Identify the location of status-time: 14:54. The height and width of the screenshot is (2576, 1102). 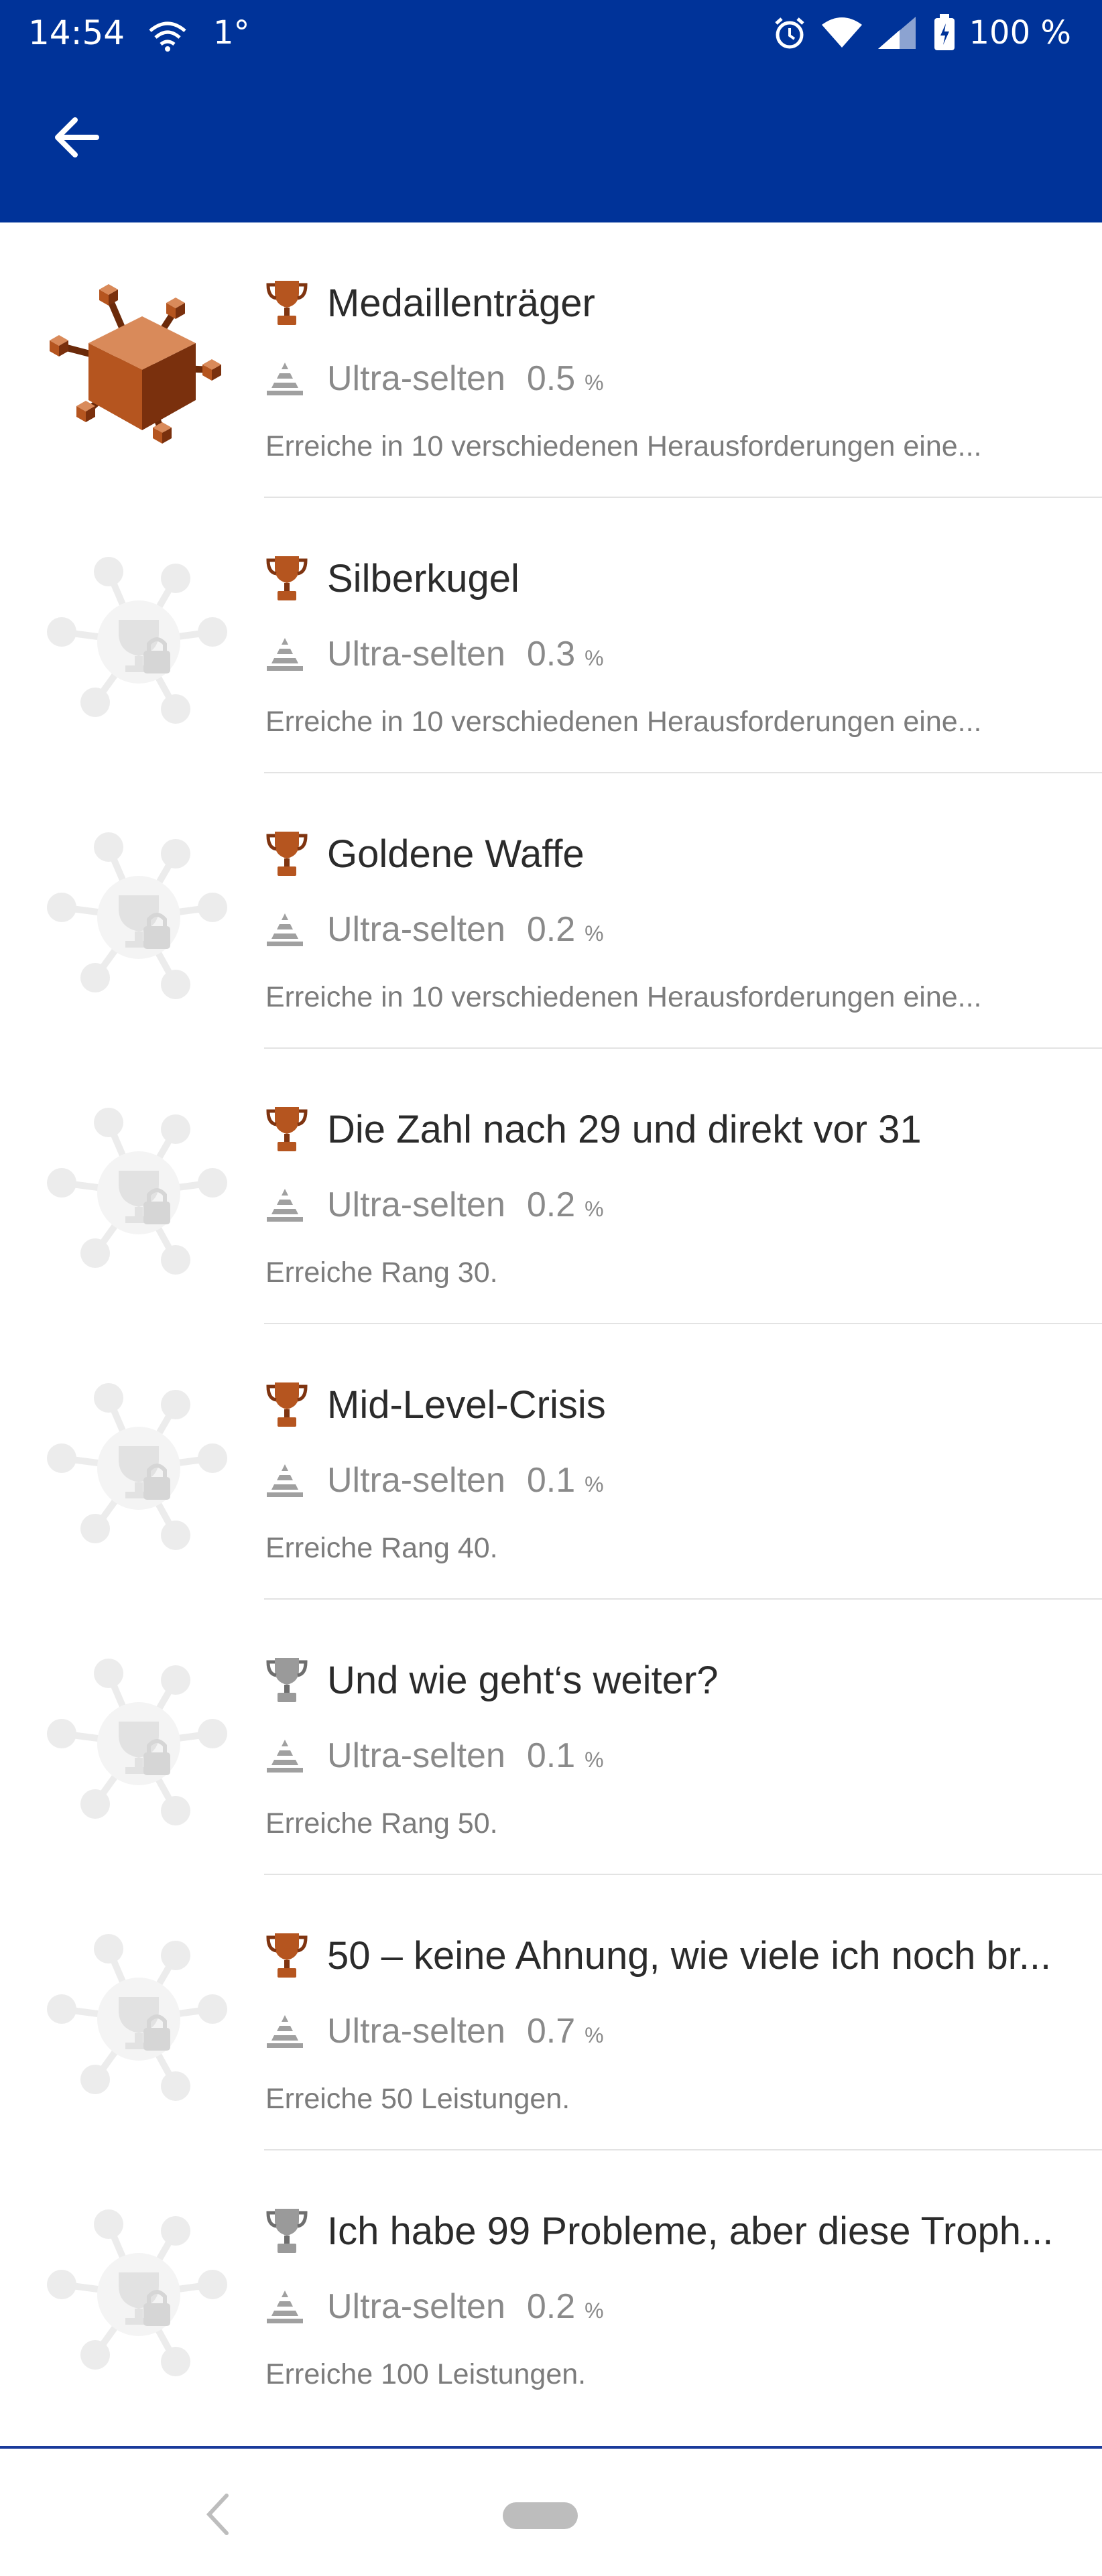
(76, 32).